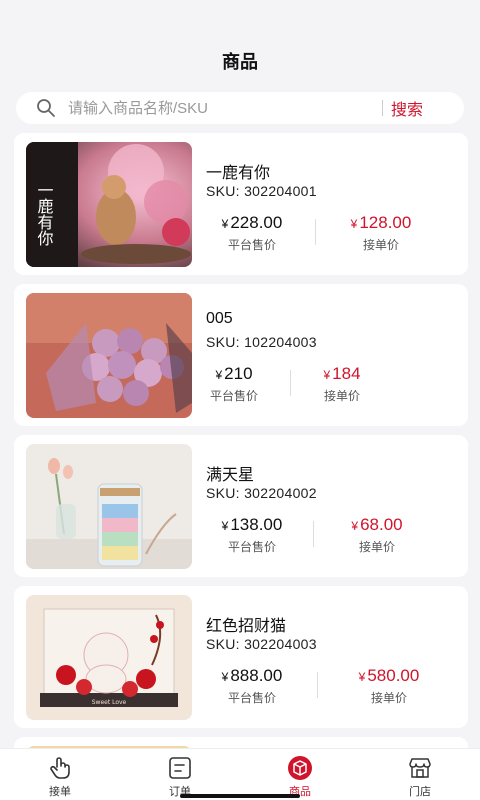 Image resolution: width=480 pixels, height=800 pixels. I want to click on page-title: 商品, so click(240, 62).